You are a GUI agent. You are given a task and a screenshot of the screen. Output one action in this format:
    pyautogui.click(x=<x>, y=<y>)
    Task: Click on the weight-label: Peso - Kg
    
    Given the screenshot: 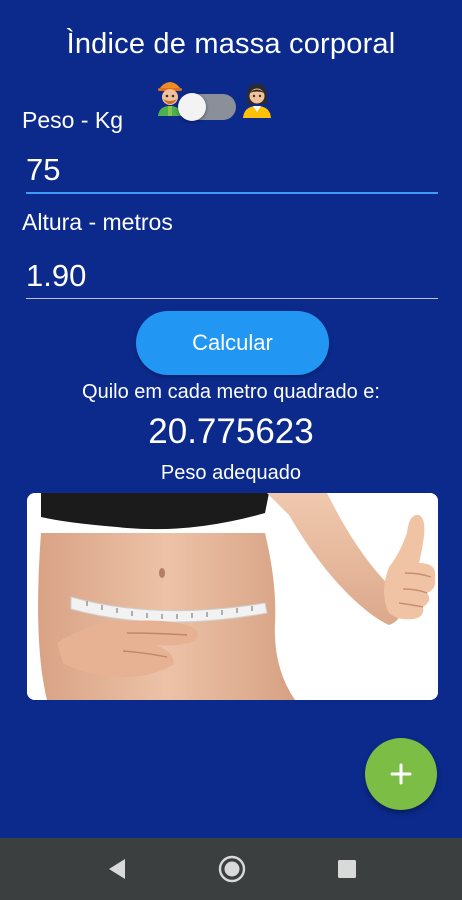 What is the action you would take?
    pyautogui.click(x=72, y=120)
    